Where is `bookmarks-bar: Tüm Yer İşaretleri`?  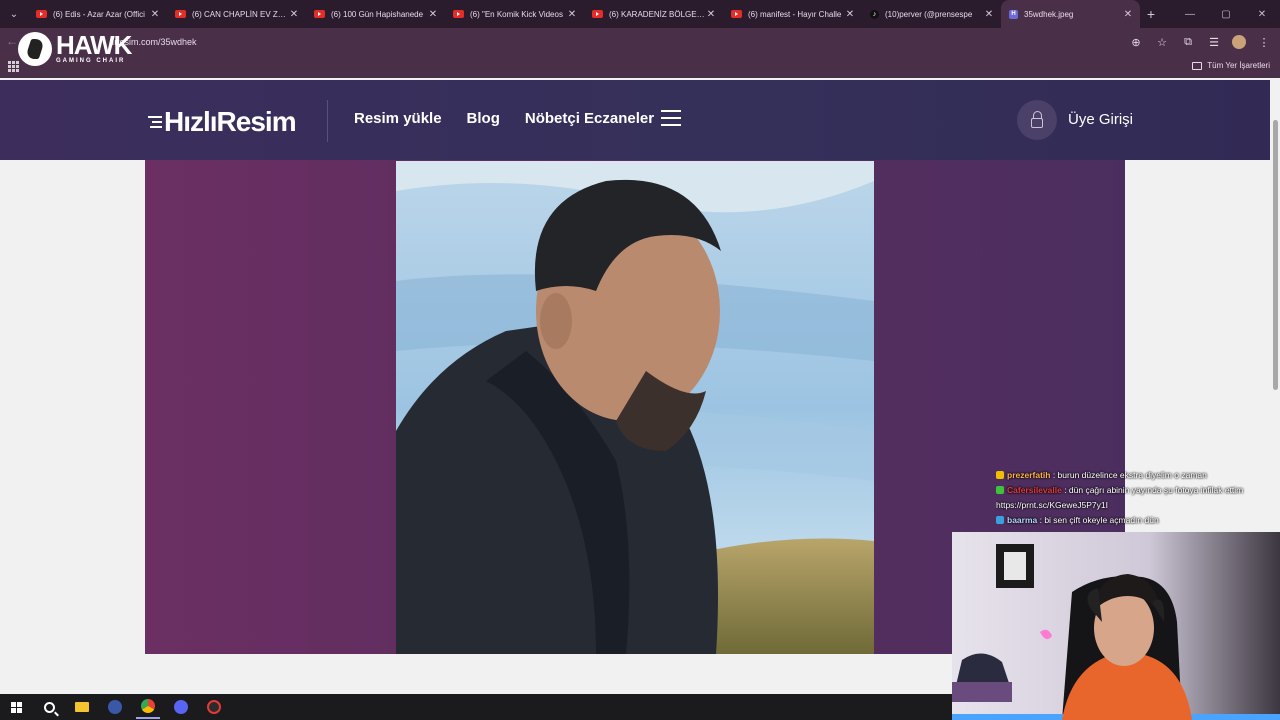 bookmarks-bar: Tüm Yer İşaretleri is located at coordinates (640, 67).